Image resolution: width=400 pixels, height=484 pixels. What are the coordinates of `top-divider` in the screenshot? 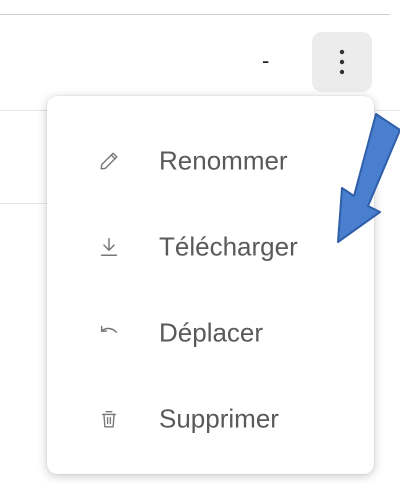 It's located at (195, 14).